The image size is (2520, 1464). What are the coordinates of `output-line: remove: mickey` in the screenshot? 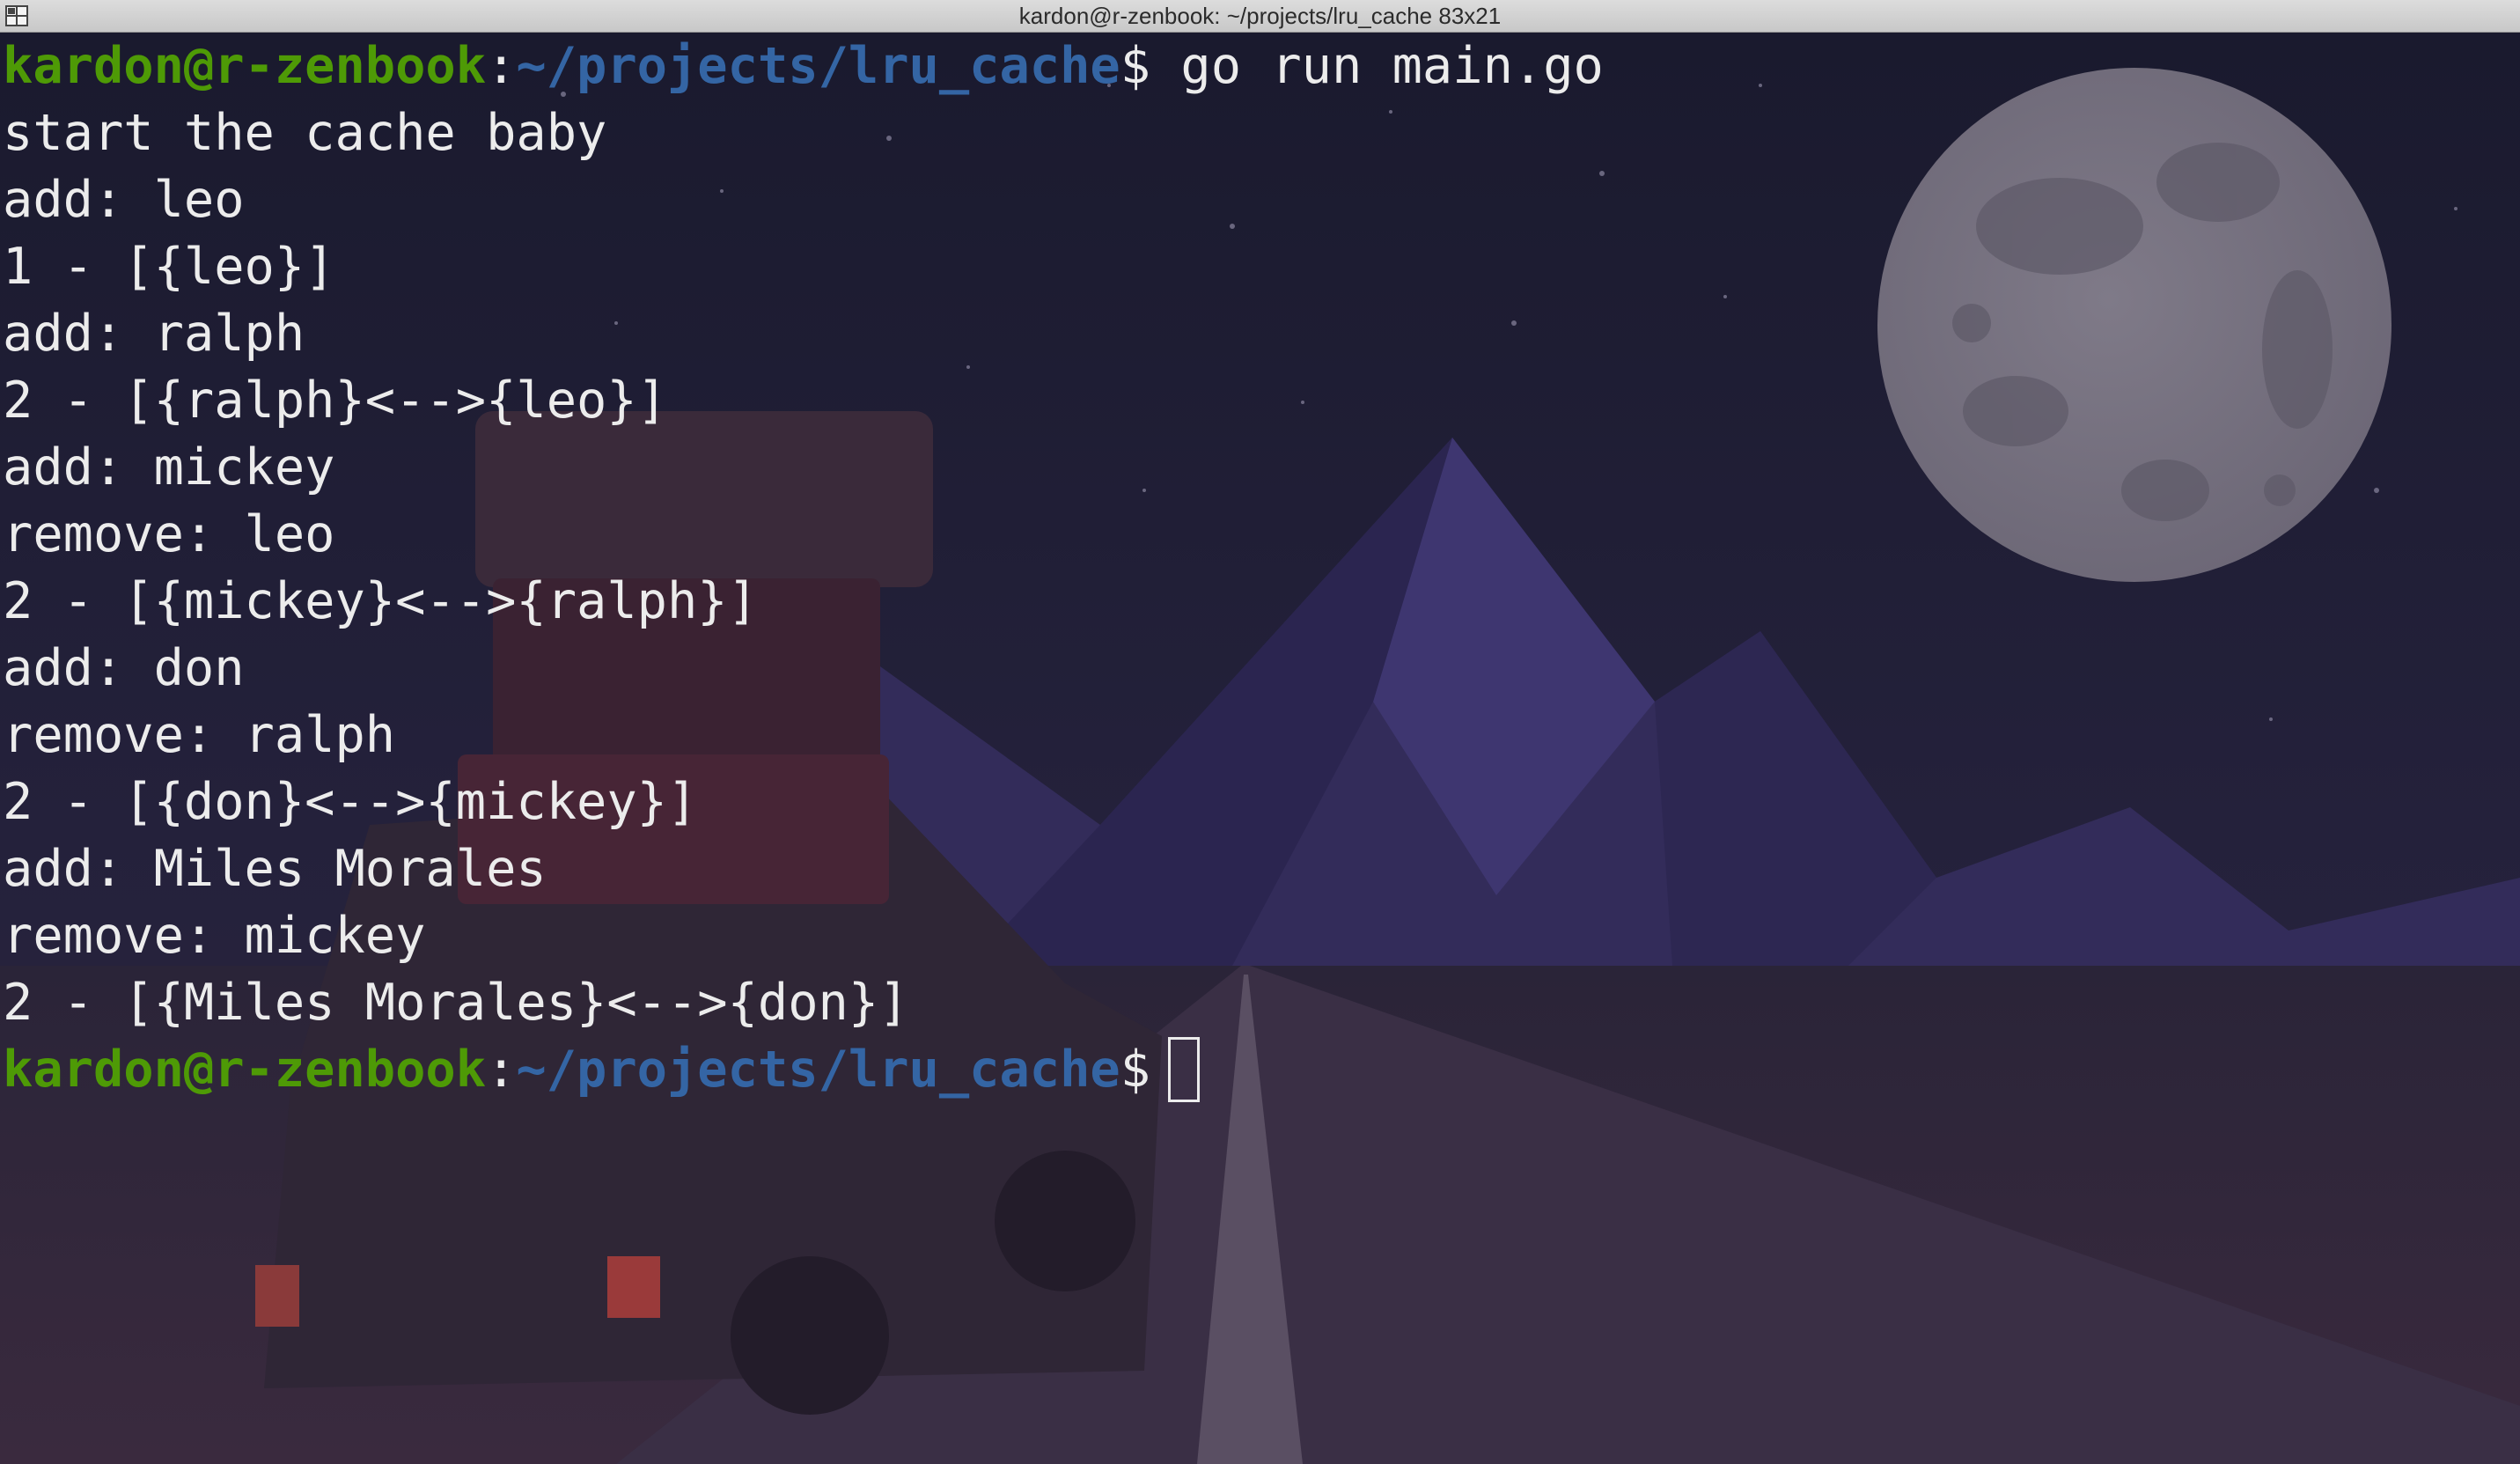 It's located at (214, 936).